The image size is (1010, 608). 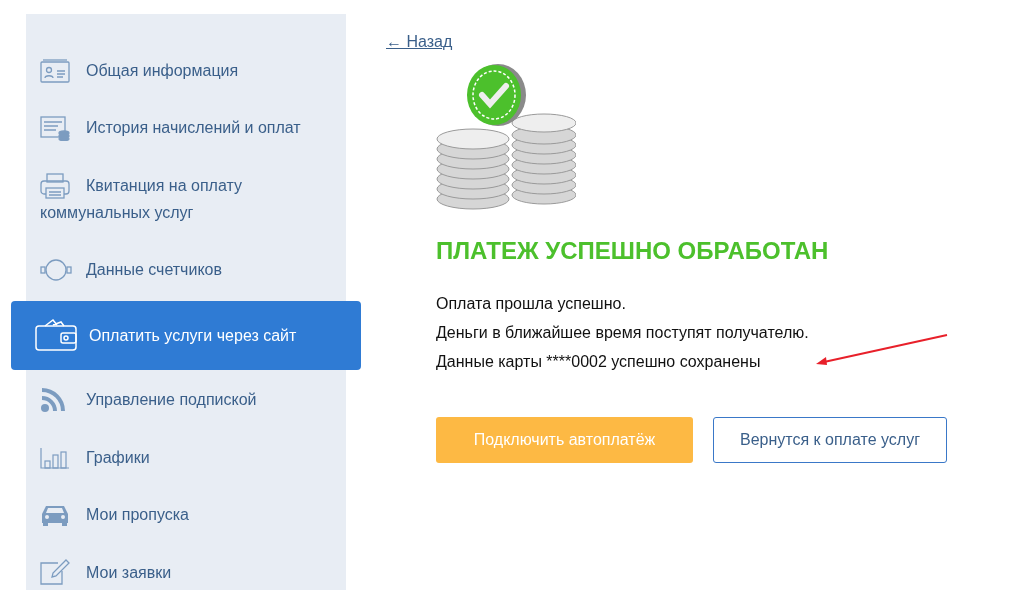 I want to click on edit-icon, so click(x=55, y=572).